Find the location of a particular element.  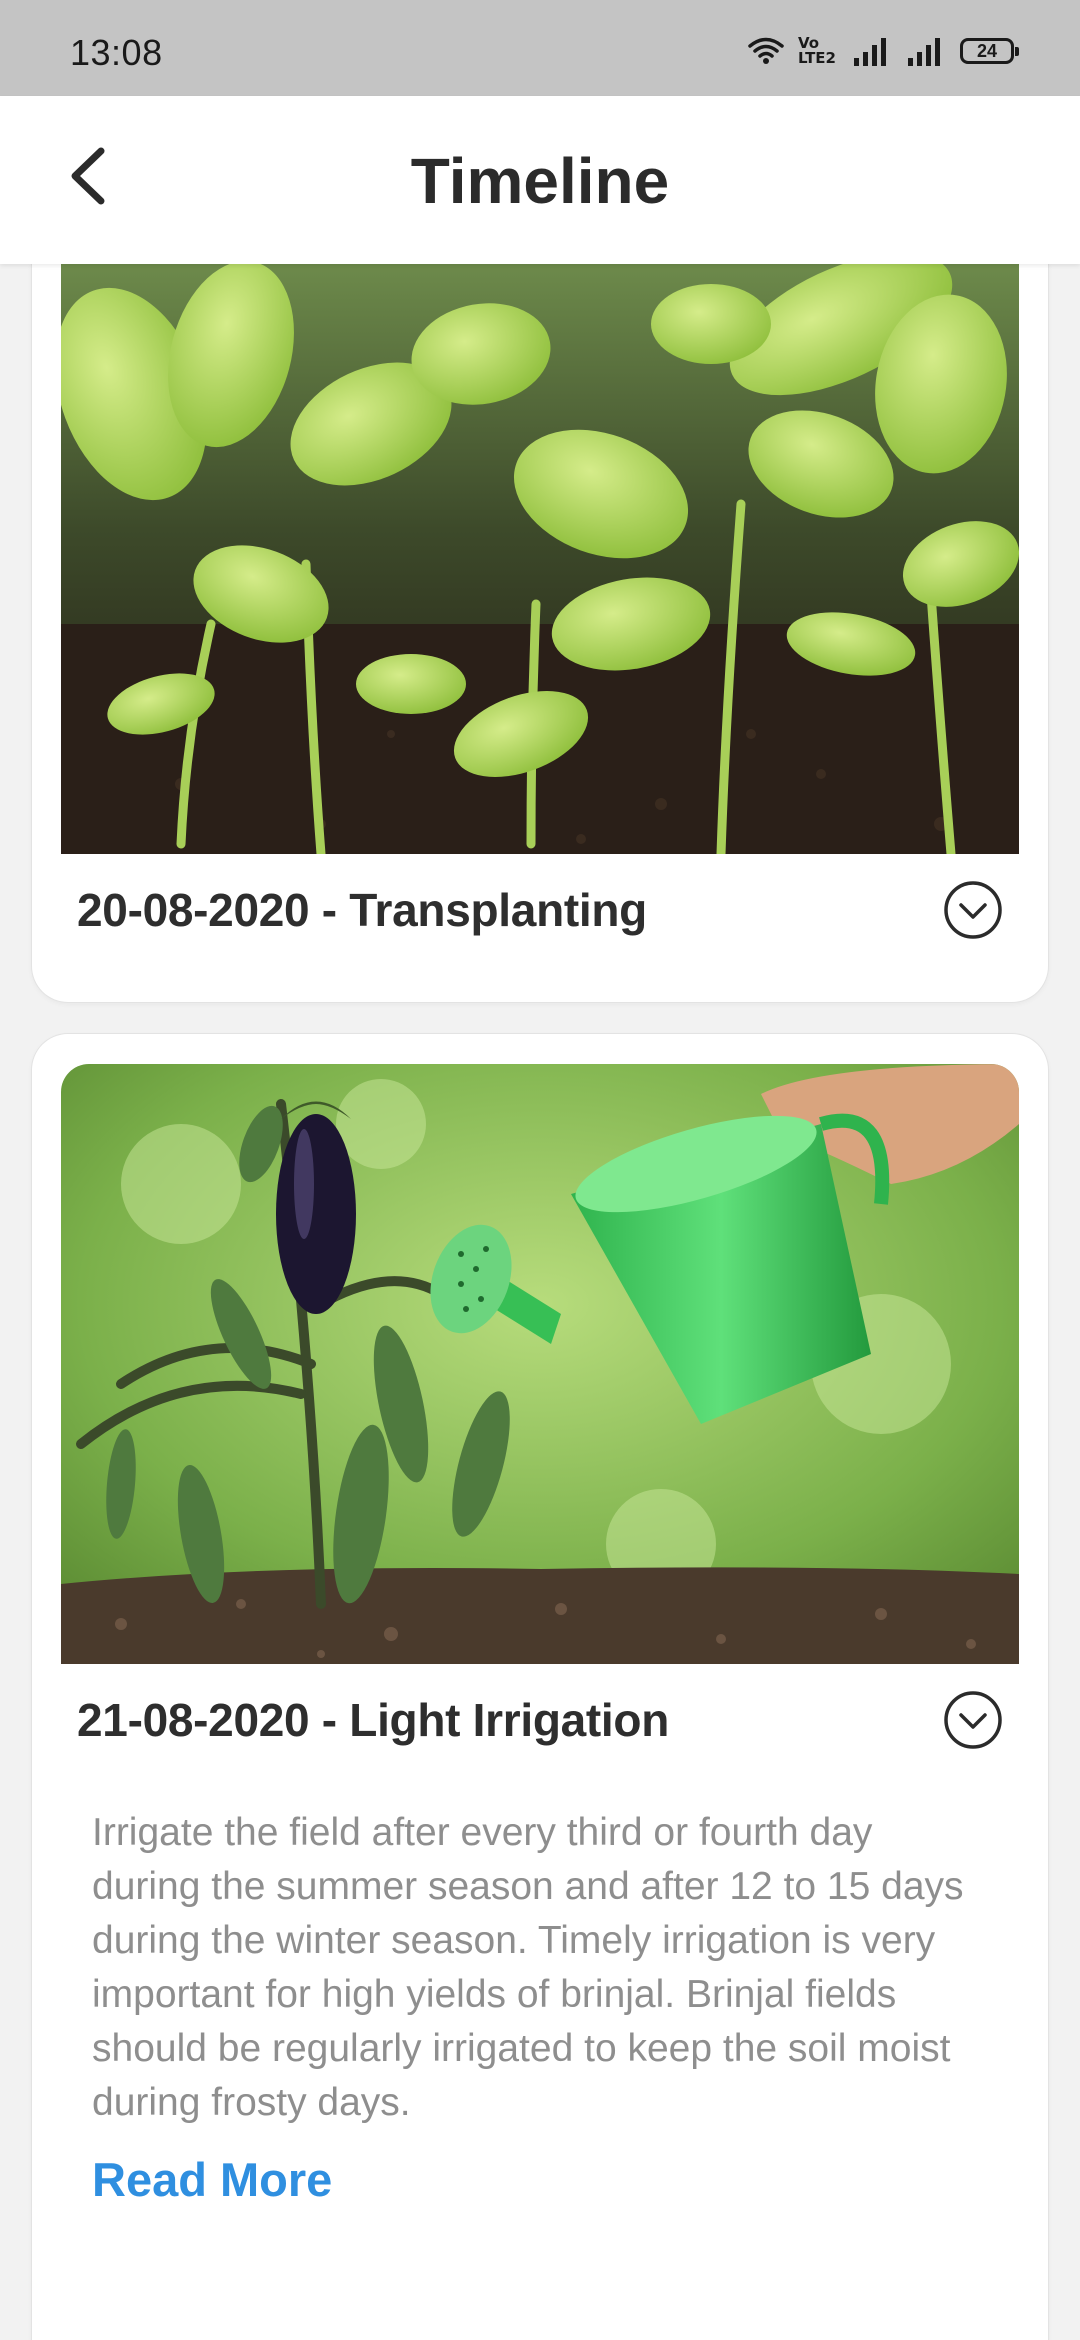

app-bar: Timeline is located at coordinates (540, 180).